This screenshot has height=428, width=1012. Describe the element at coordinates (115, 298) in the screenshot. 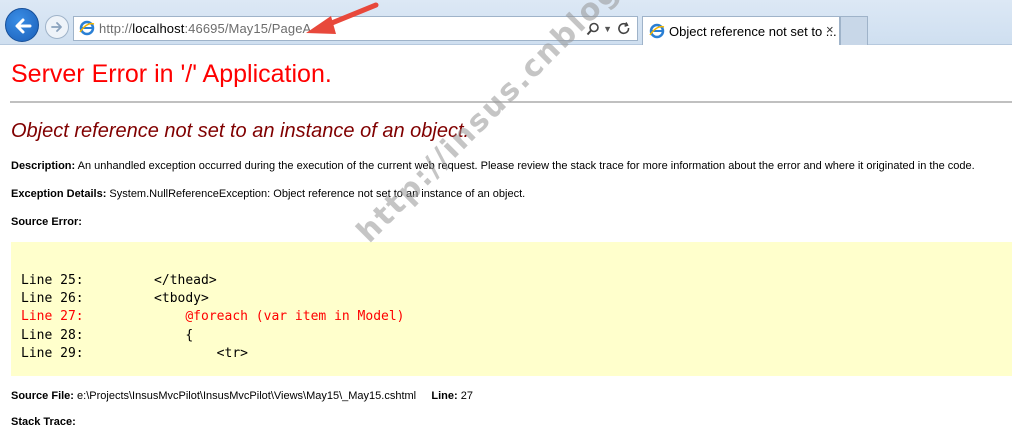

I see `code-line: Line 26: <tbody>` at that location.